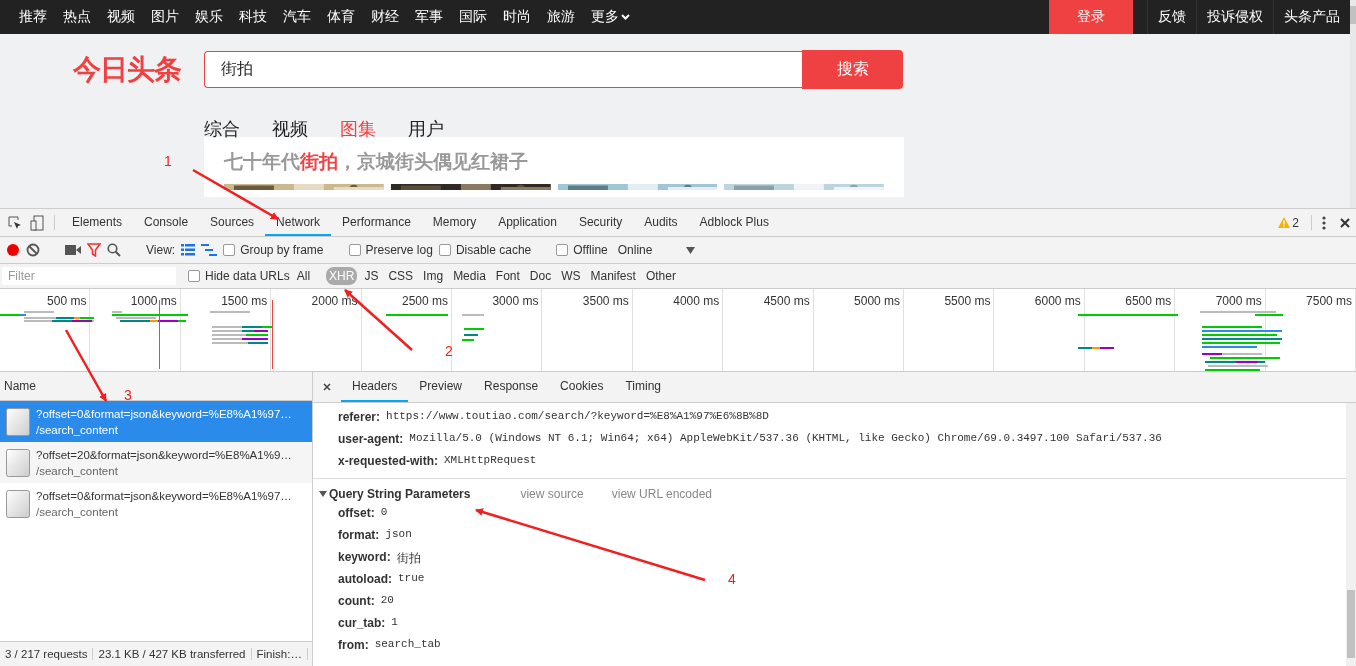  Describe the element at coordinates (166, 222) in the screenshot. I see `devtools-tab: Console` at that location.